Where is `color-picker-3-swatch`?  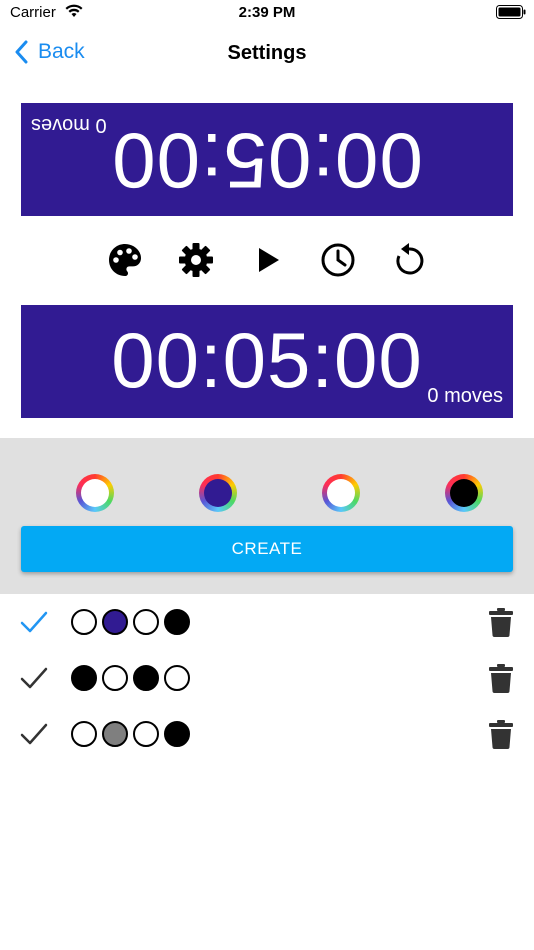
color-picker-3-swatch is located at coordinates (341, 493).